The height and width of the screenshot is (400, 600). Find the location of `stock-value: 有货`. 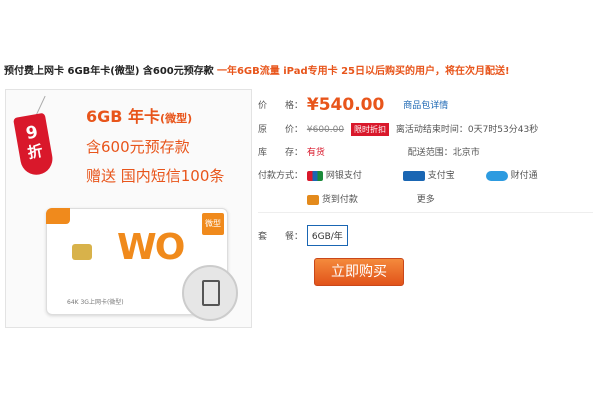

stock-value: 有货 is located at coordinates (315, 153).